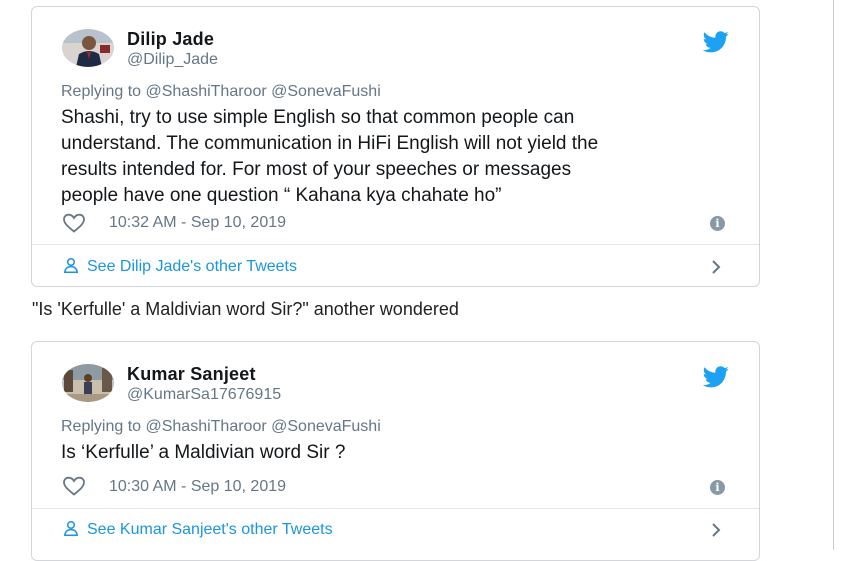  Describe the element at coordinates (197, 223) in the screenshot. I see `timestamp: 10:32 AM - Sep 10, 2019` at that location.